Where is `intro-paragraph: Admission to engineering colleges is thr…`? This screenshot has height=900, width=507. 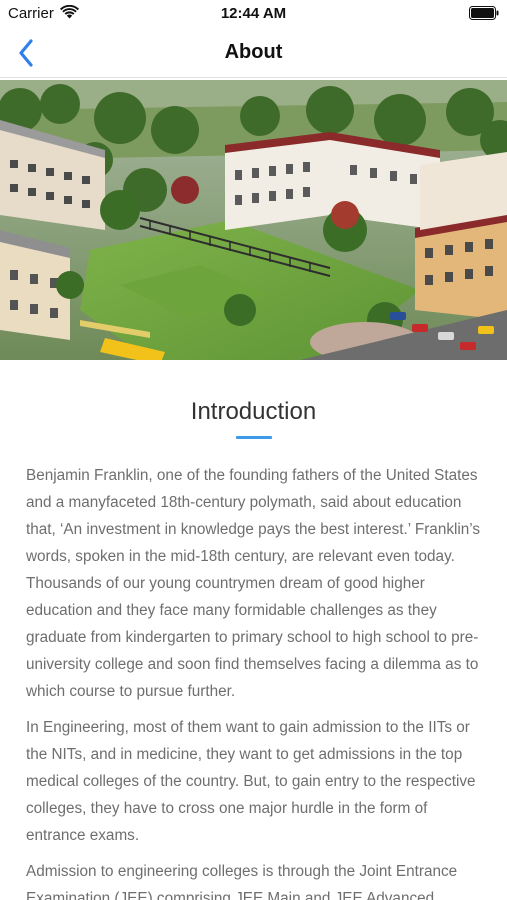
intro-paragraph: Admission to engineering colleges is thr… is located at coordinates (242, 881).